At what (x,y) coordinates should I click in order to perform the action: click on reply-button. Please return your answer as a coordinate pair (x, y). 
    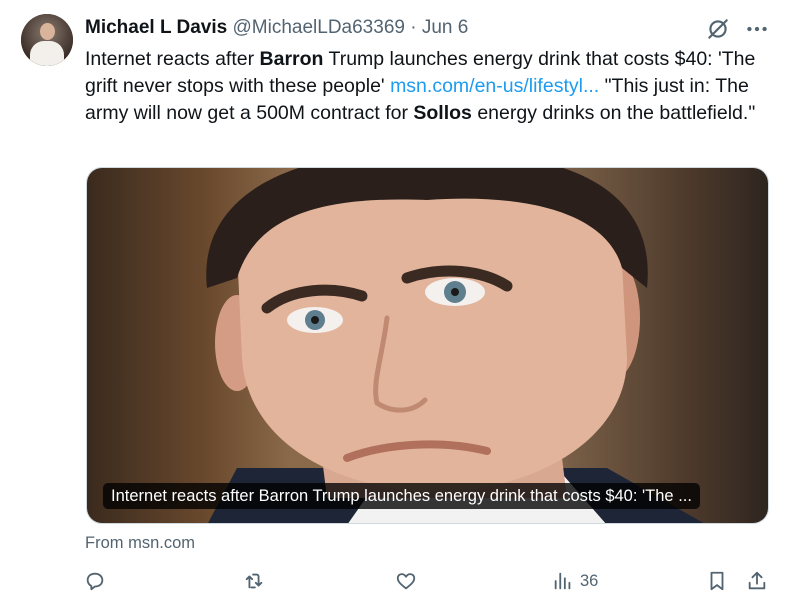
    Looking at the image, I should click on (95, 581).